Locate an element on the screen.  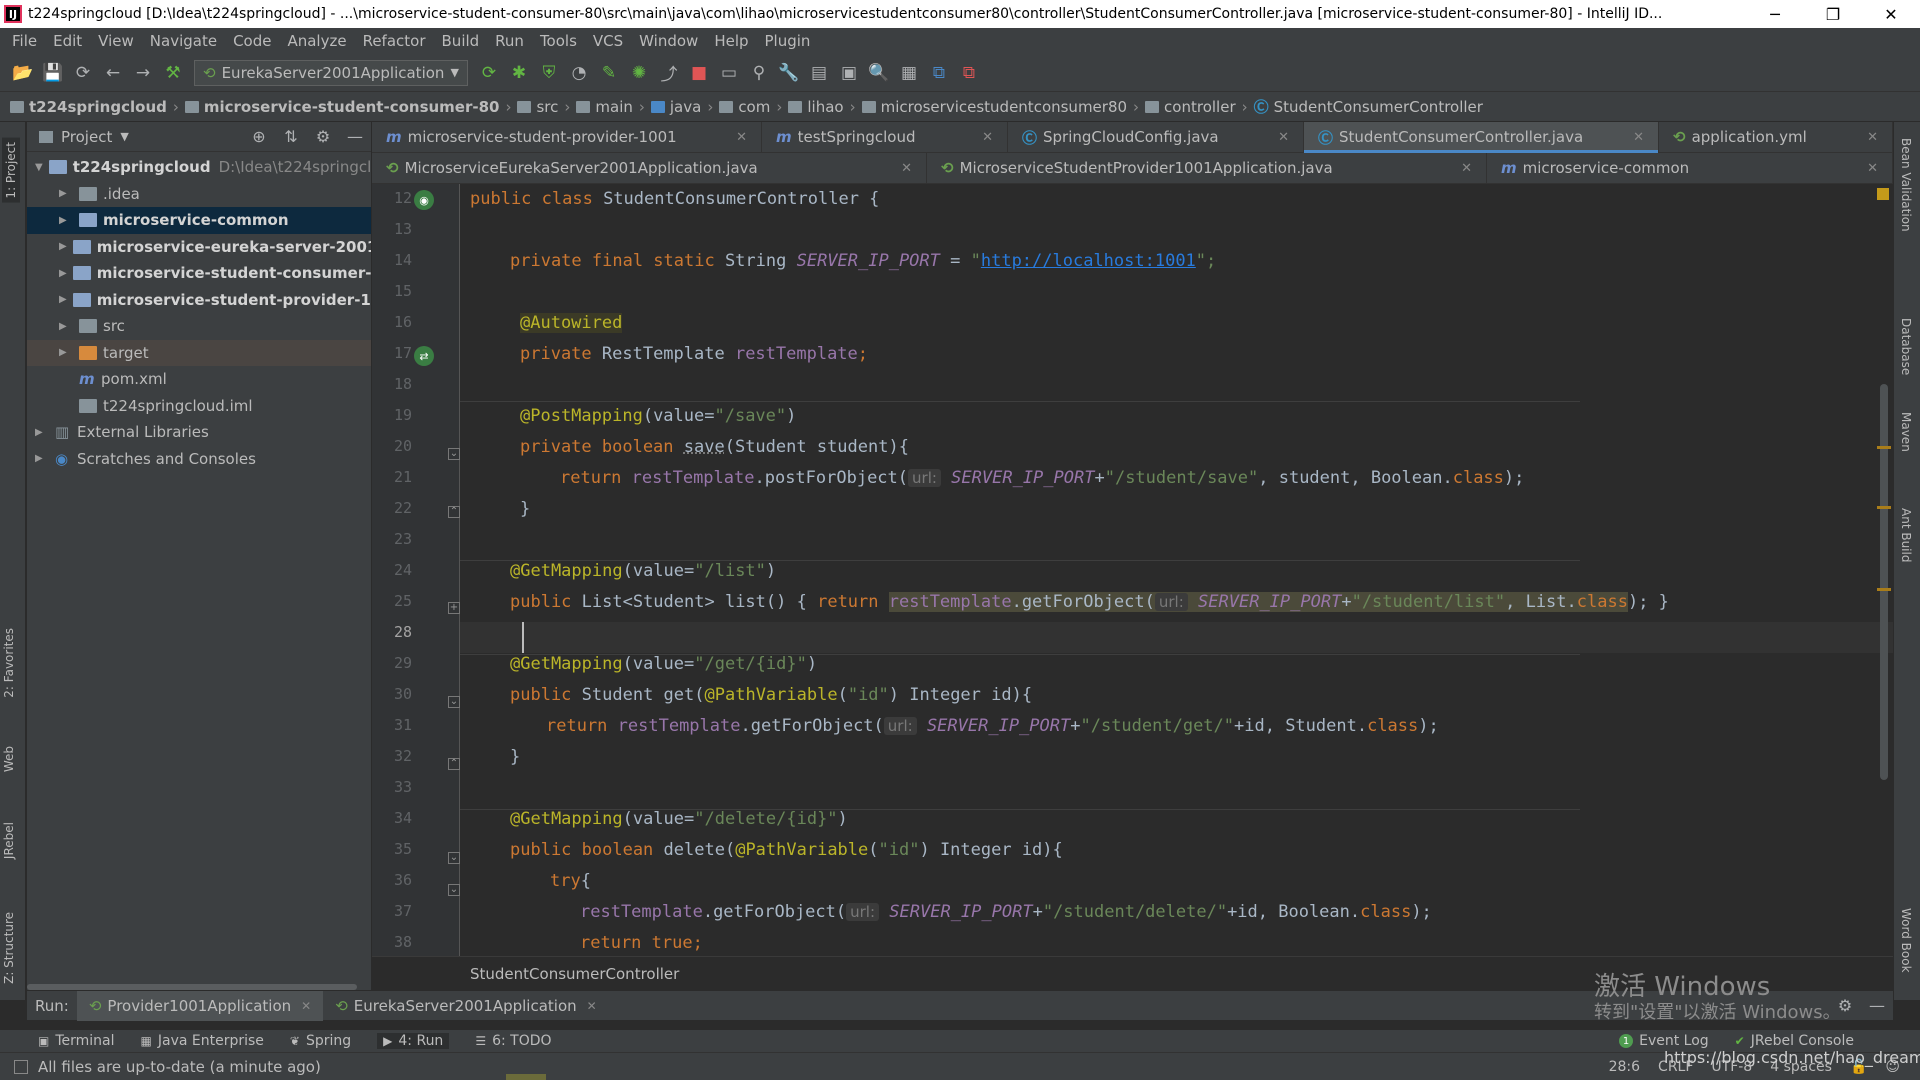
chevron-down-icon: ▼ is located at coordinates (39, 167).